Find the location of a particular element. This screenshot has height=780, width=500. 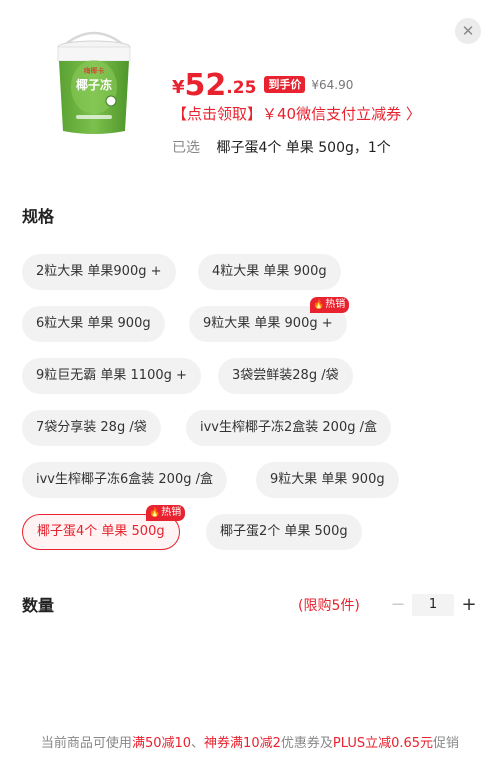

product-name: 椰子冻 is located at coordinates (94, 84).